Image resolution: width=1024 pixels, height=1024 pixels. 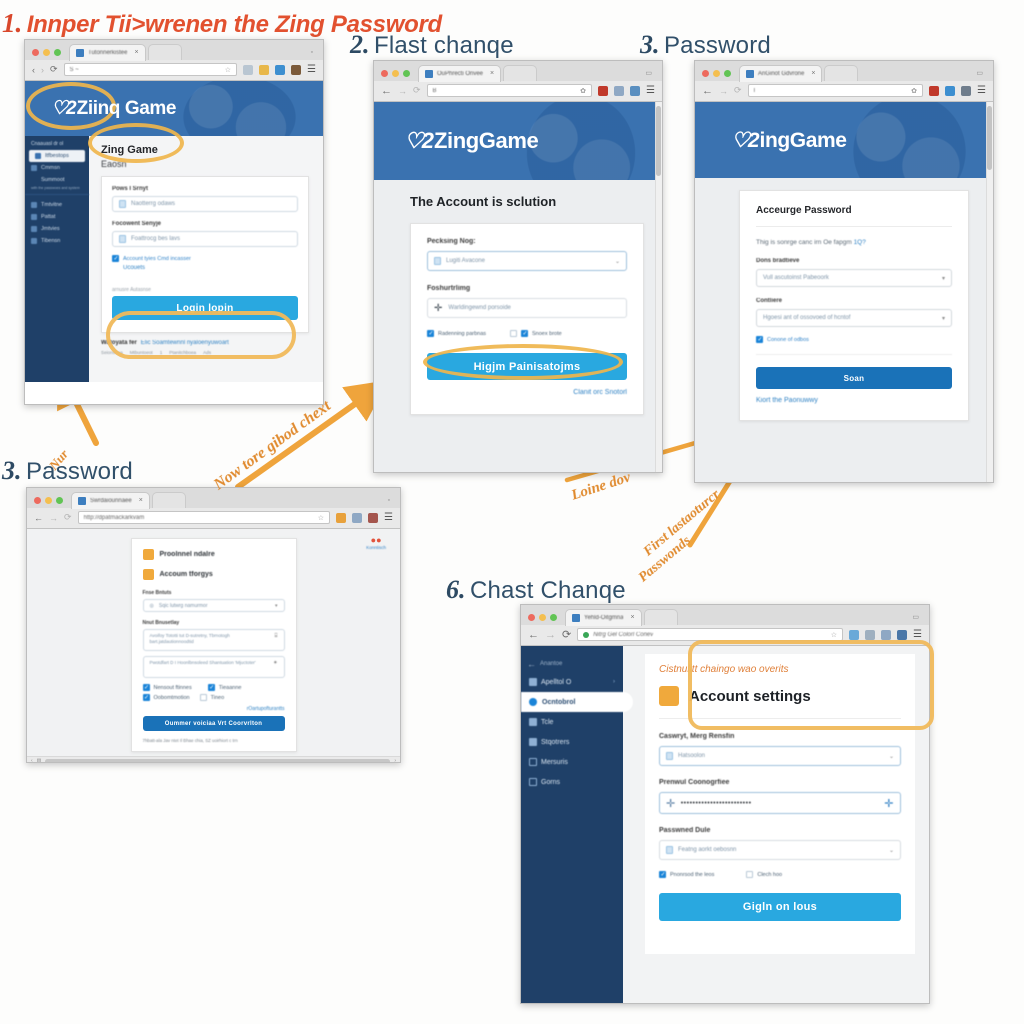 I want to click on horizontal-scrollbar: ‹ ▥ ›, so click(x=213, y=759).